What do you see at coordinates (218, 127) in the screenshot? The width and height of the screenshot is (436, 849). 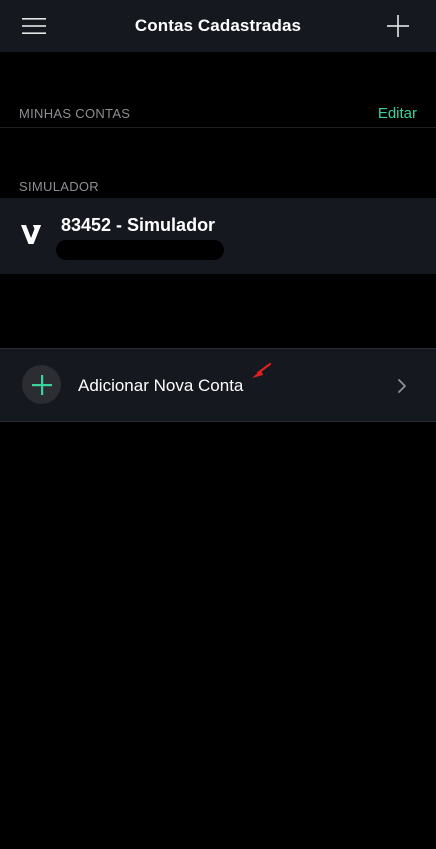 I see `section-divider` at bounding box center [218, 127].